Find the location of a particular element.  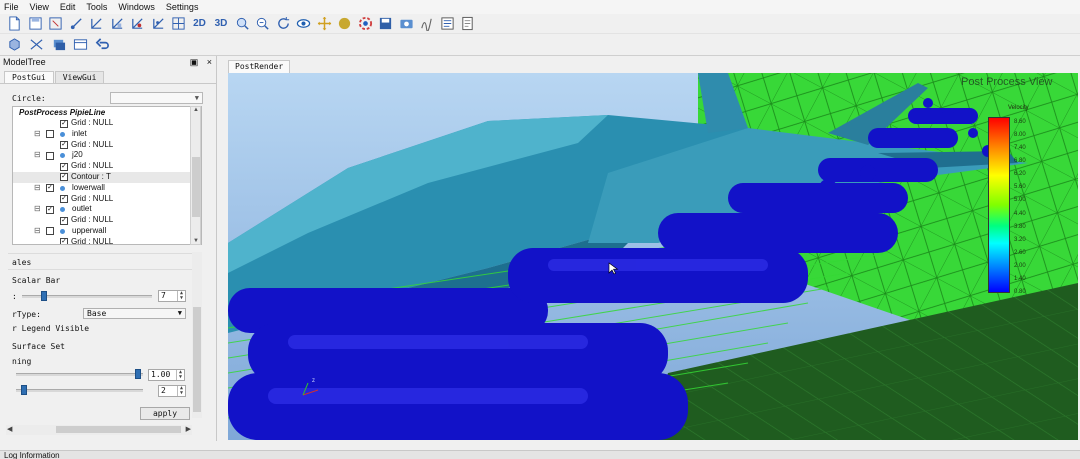

document-icon is located at coordinates (467, 23).